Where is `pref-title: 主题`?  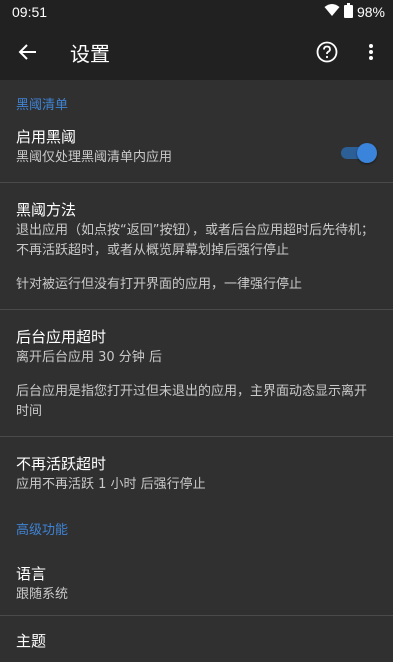
pref-title: 主题 is located at coordinates (31, 641).